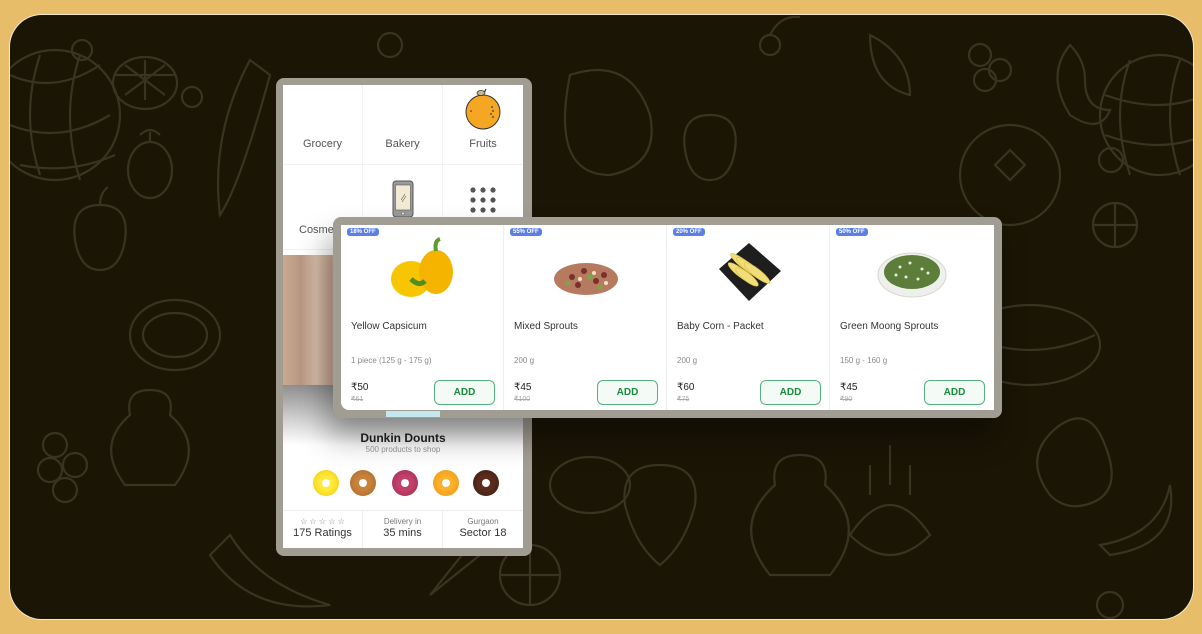 This screenshot has width=1202, height=634. Describe the element at coordinates (357, 399) in the screenshot. I see `product-mrp: ₹61` at that location.